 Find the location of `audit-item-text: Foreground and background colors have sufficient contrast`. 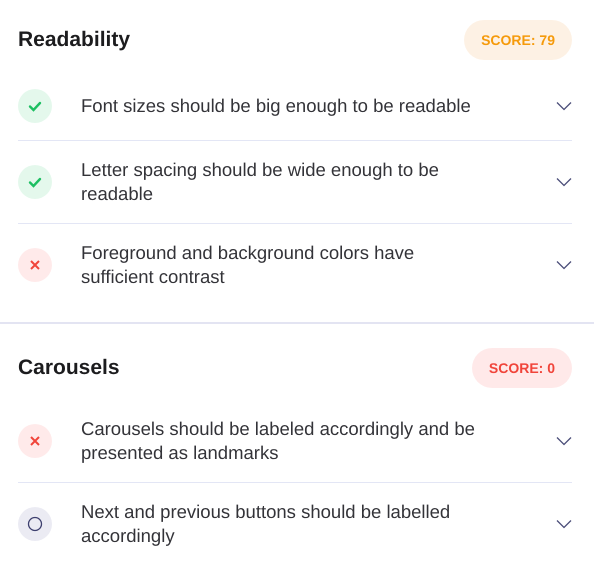

audit-item-text: Foreground and background colors have sufficient contrast is located at coordinates (248, 265).